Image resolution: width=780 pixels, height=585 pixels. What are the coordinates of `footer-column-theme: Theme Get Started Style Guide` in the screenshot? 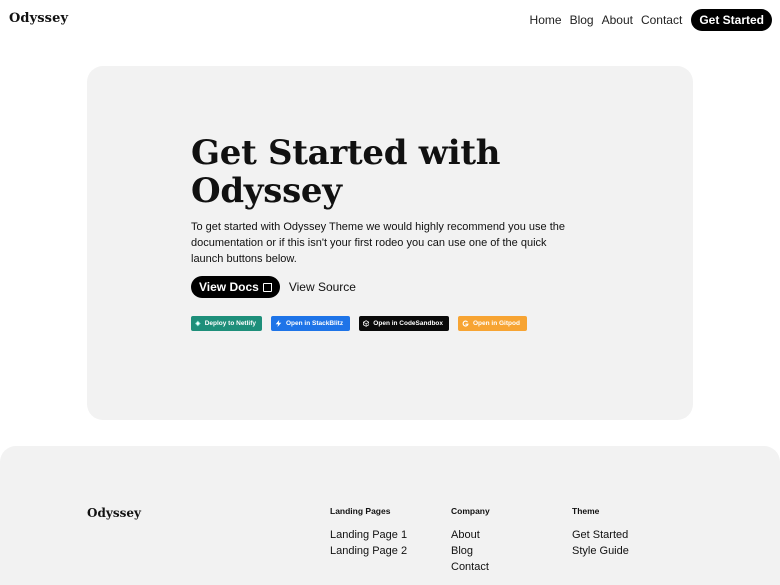 It's located at (600, 532).